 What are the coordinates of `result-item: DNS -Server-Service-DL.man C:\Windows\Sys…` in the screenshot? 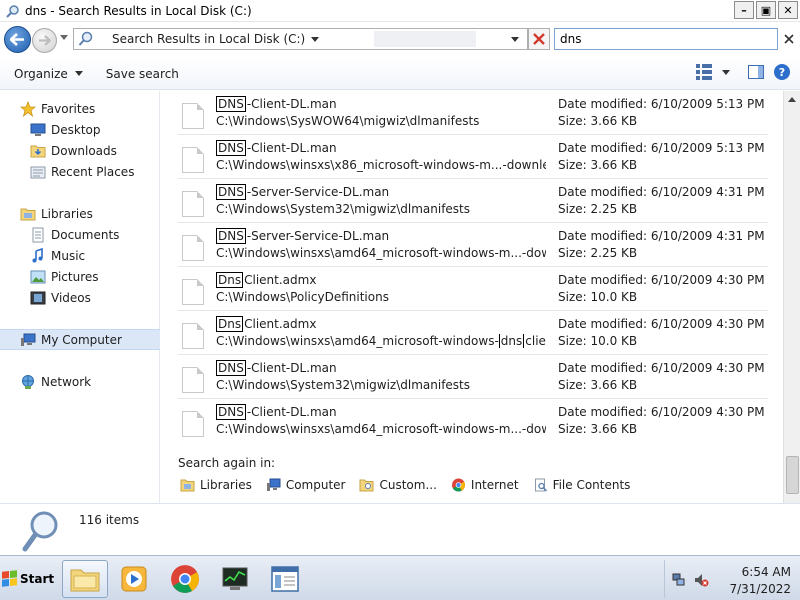 It's located at (473, 201).